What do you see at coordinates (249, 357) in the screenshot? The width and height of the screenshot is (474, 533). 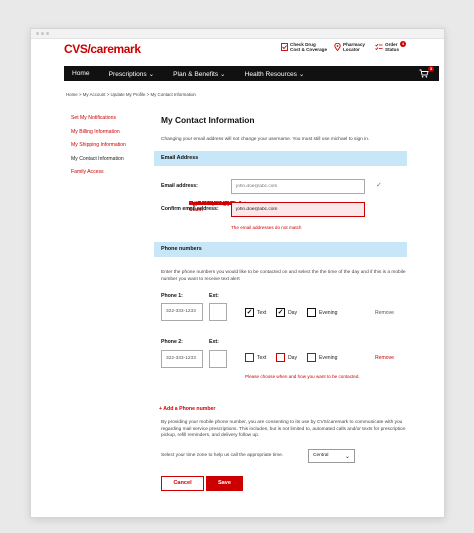 I see `phone-2-text-checkbox` at bounding box center [249, 357].